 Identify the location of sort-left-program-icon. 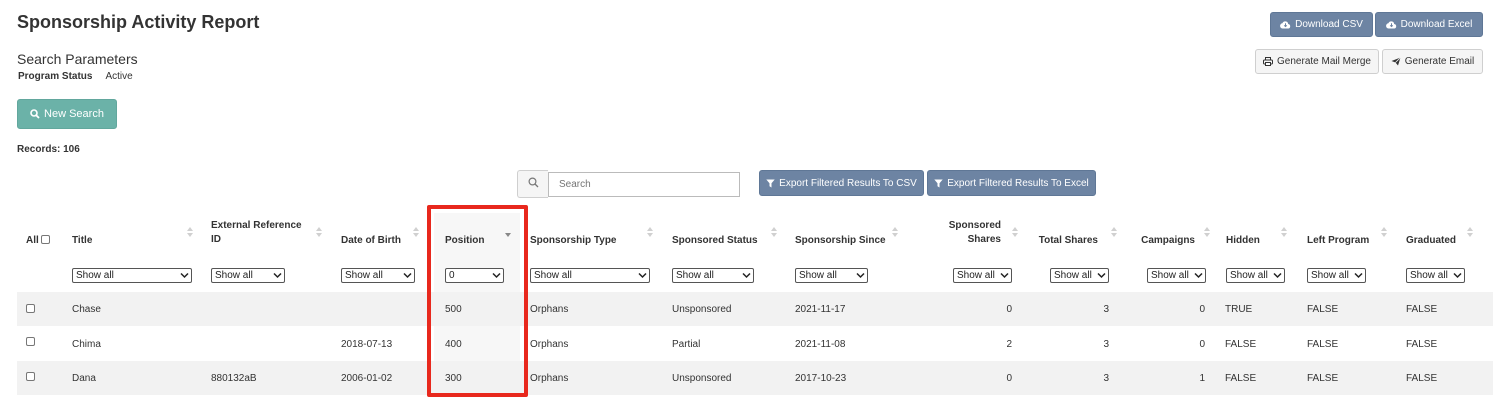
(1383, 233).